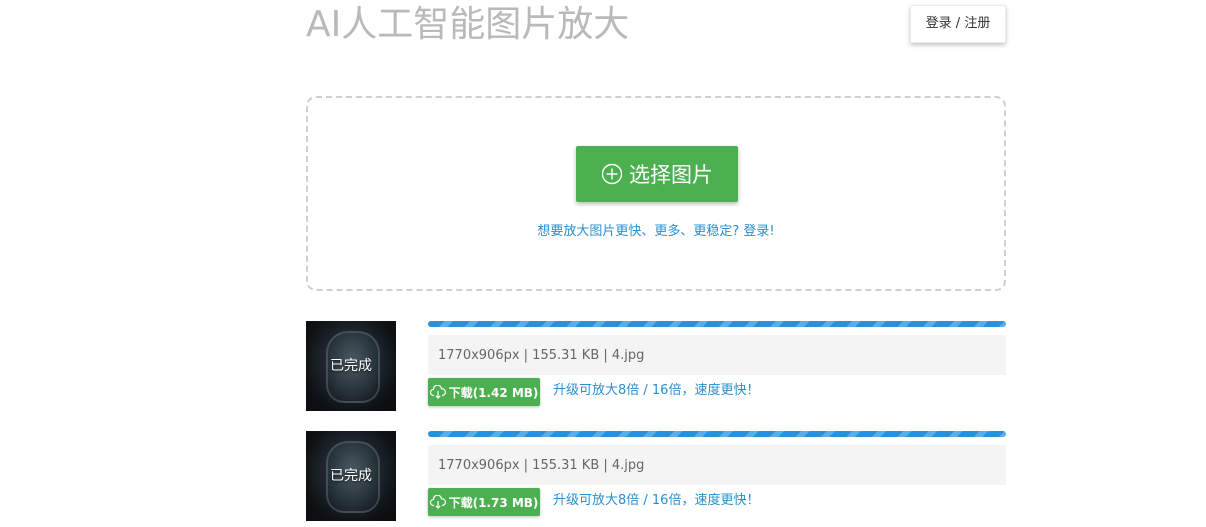 The height and width of the screenshot is (527, 1206). Describe the element at coordinates (656, 229) in the screenshot. I see `login-hint-link: 想要放大图片更快、更多、更稳定? 登录!` at that location.